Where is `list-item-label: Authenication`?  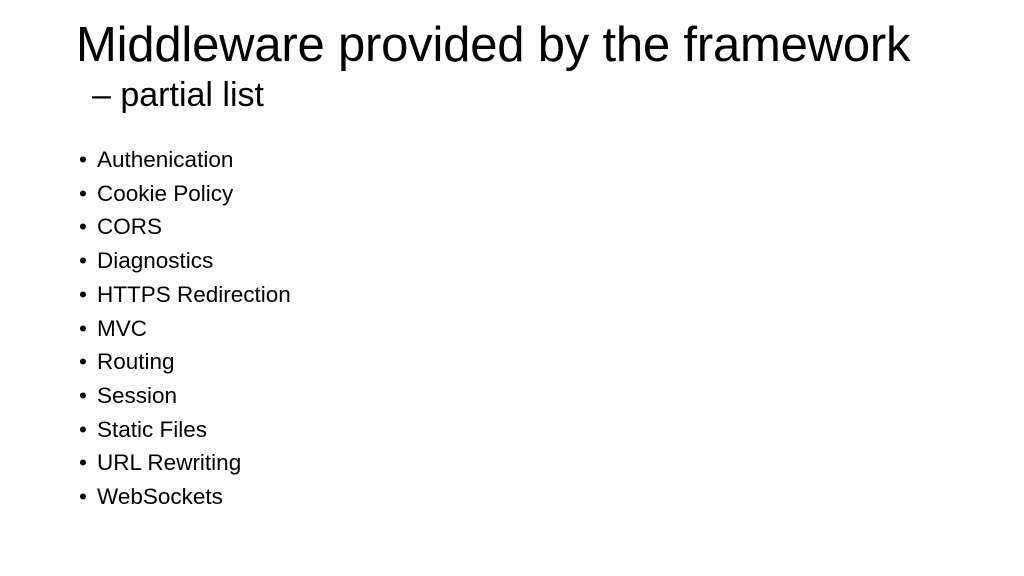
list-item-label: Authenication is located at coordinates (165, 159).